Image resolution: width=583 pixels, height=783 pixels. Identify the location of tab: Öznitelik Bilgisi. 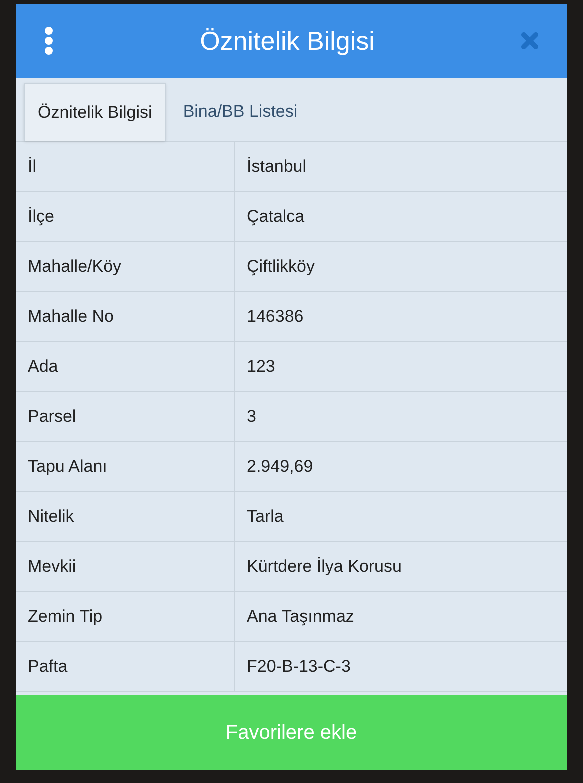
(95, 112).